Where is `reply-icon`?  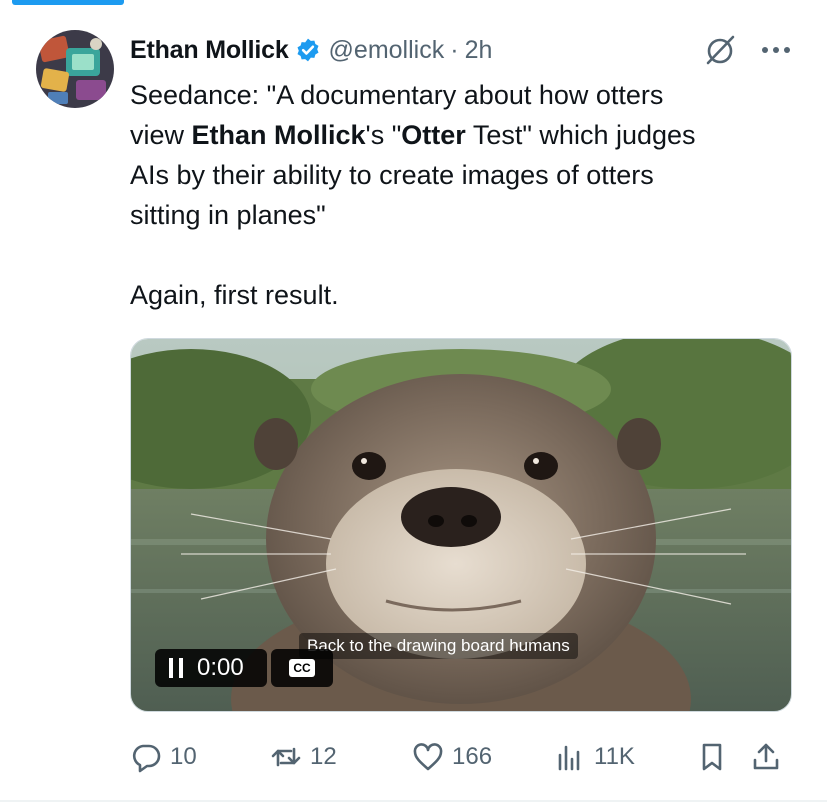 reply-icon is located at coordinates (146, 758).